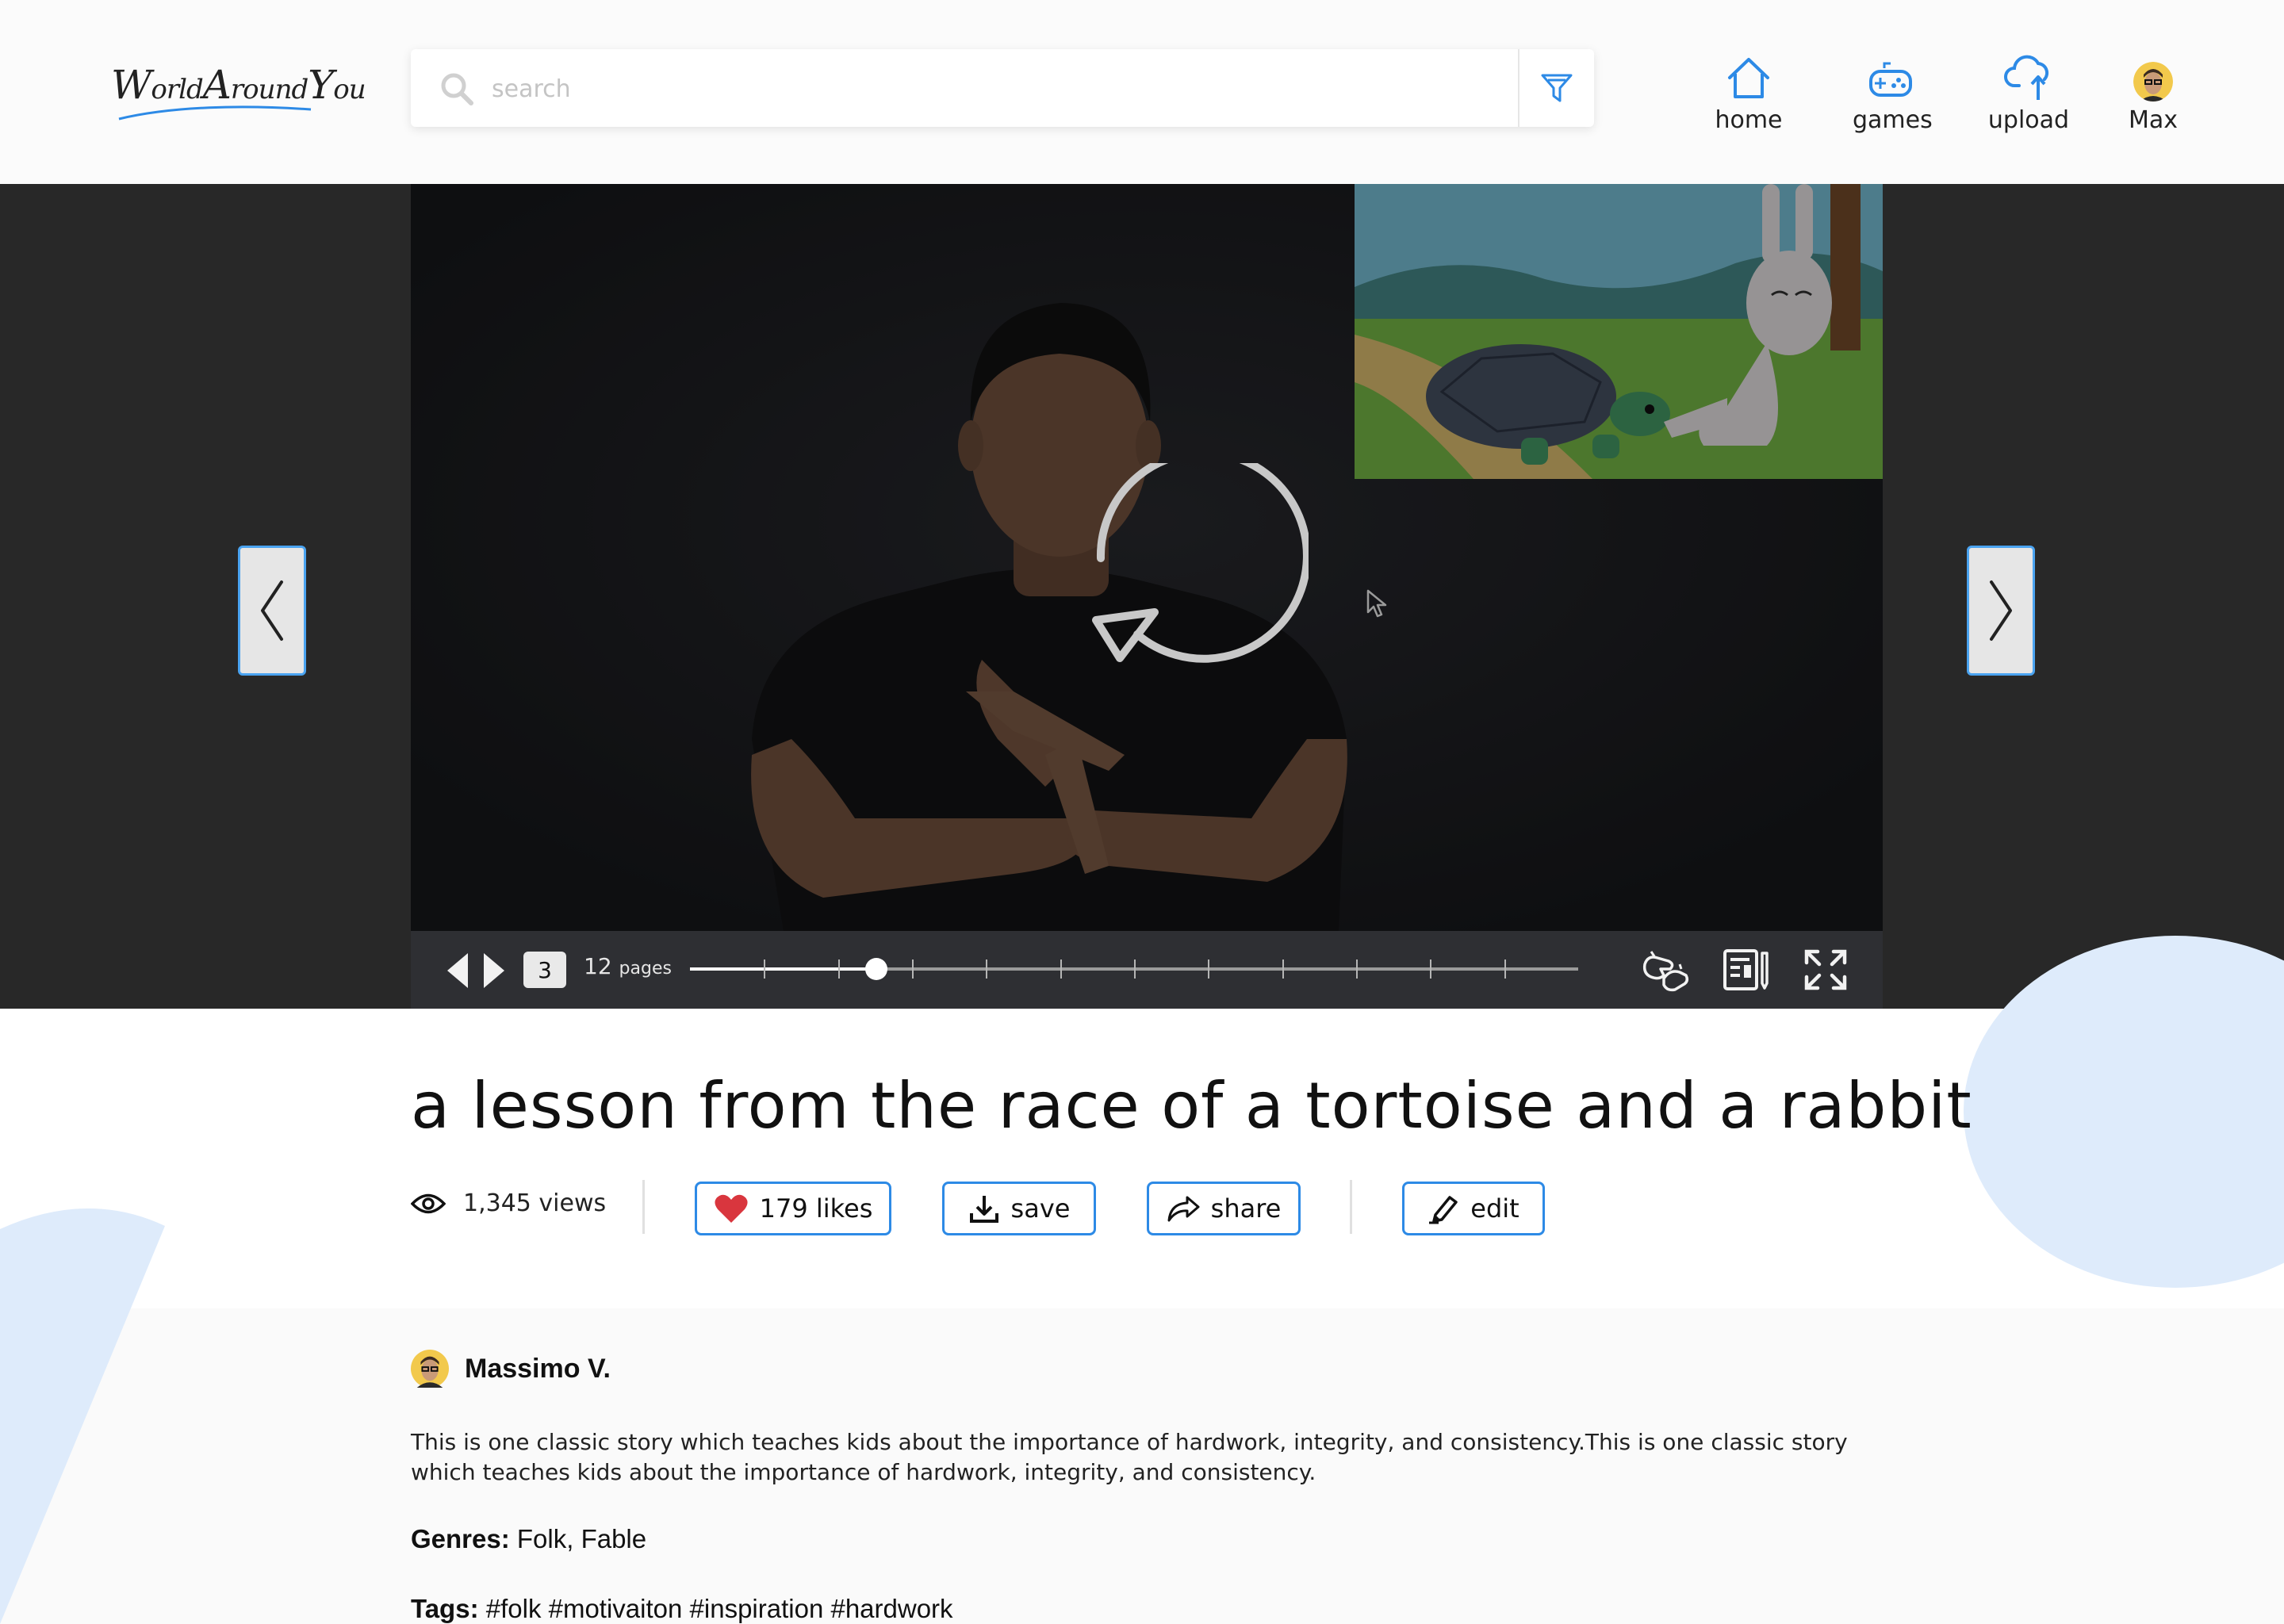 Image resolution: width=2284 pixels, height=1624 pixels. I want to click on chevron-right-icon, so click(2001, 610).